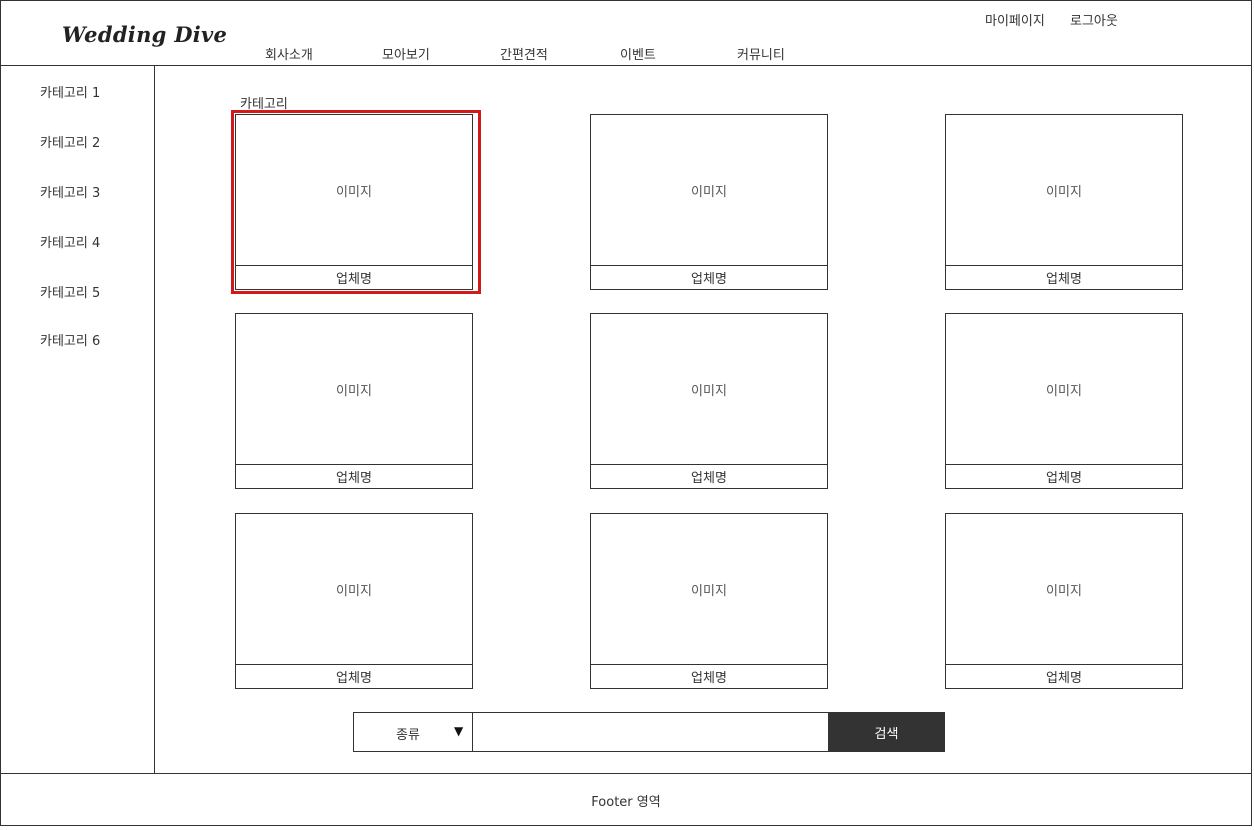 This screenshot has width=1254, height=830. Describe the element at coordinates (70, 339) in the screenshot. I see `sidebar-item-category-6: 카테고리 6` at that location.